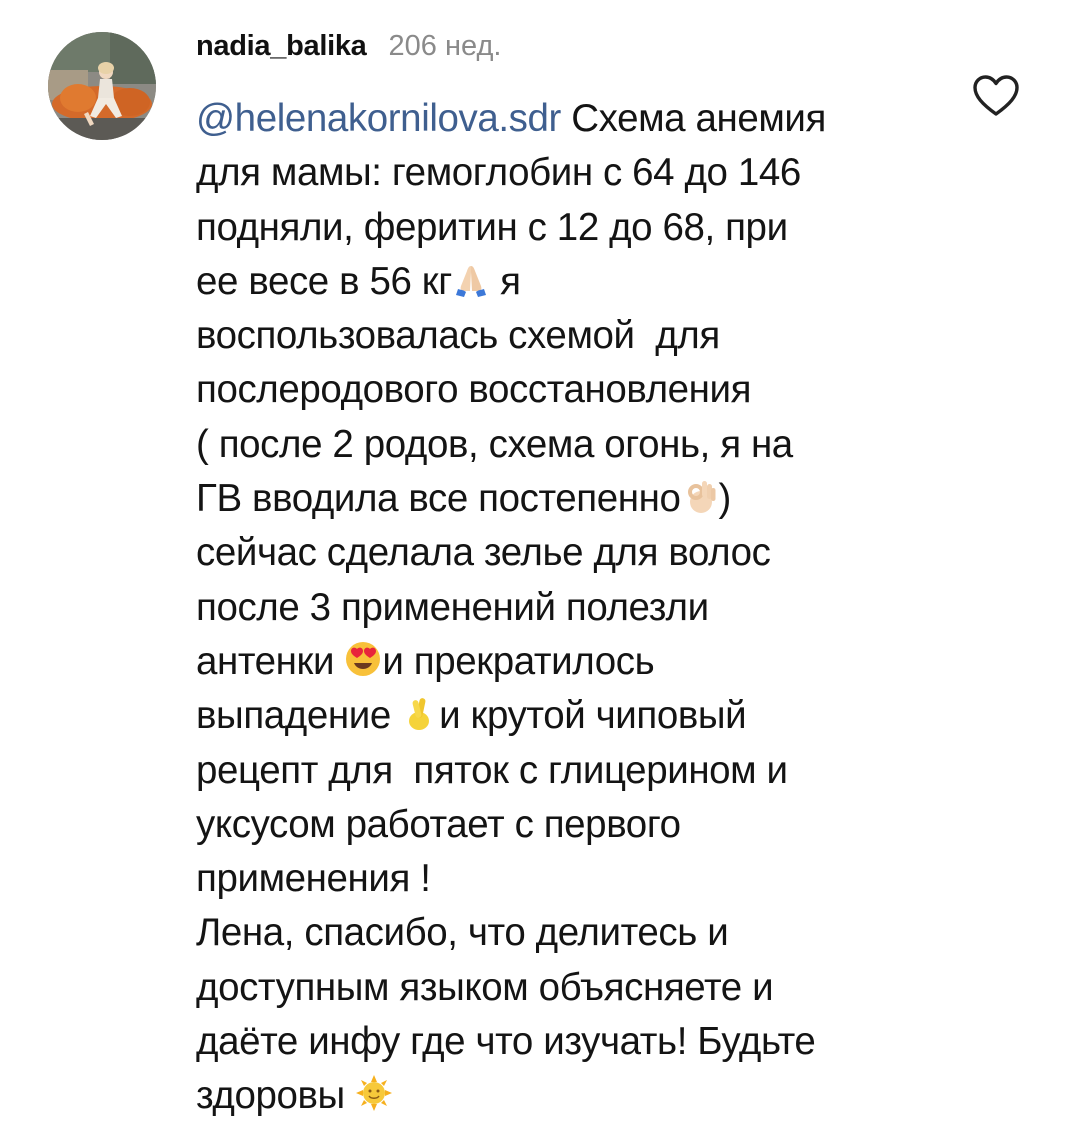 The image size is (1079, 1124). What do you see at coordinates (438, 499) in the screenshot?
I see `comment-text: ГВ вводила все постепенно` at bounding box center [438, 499].